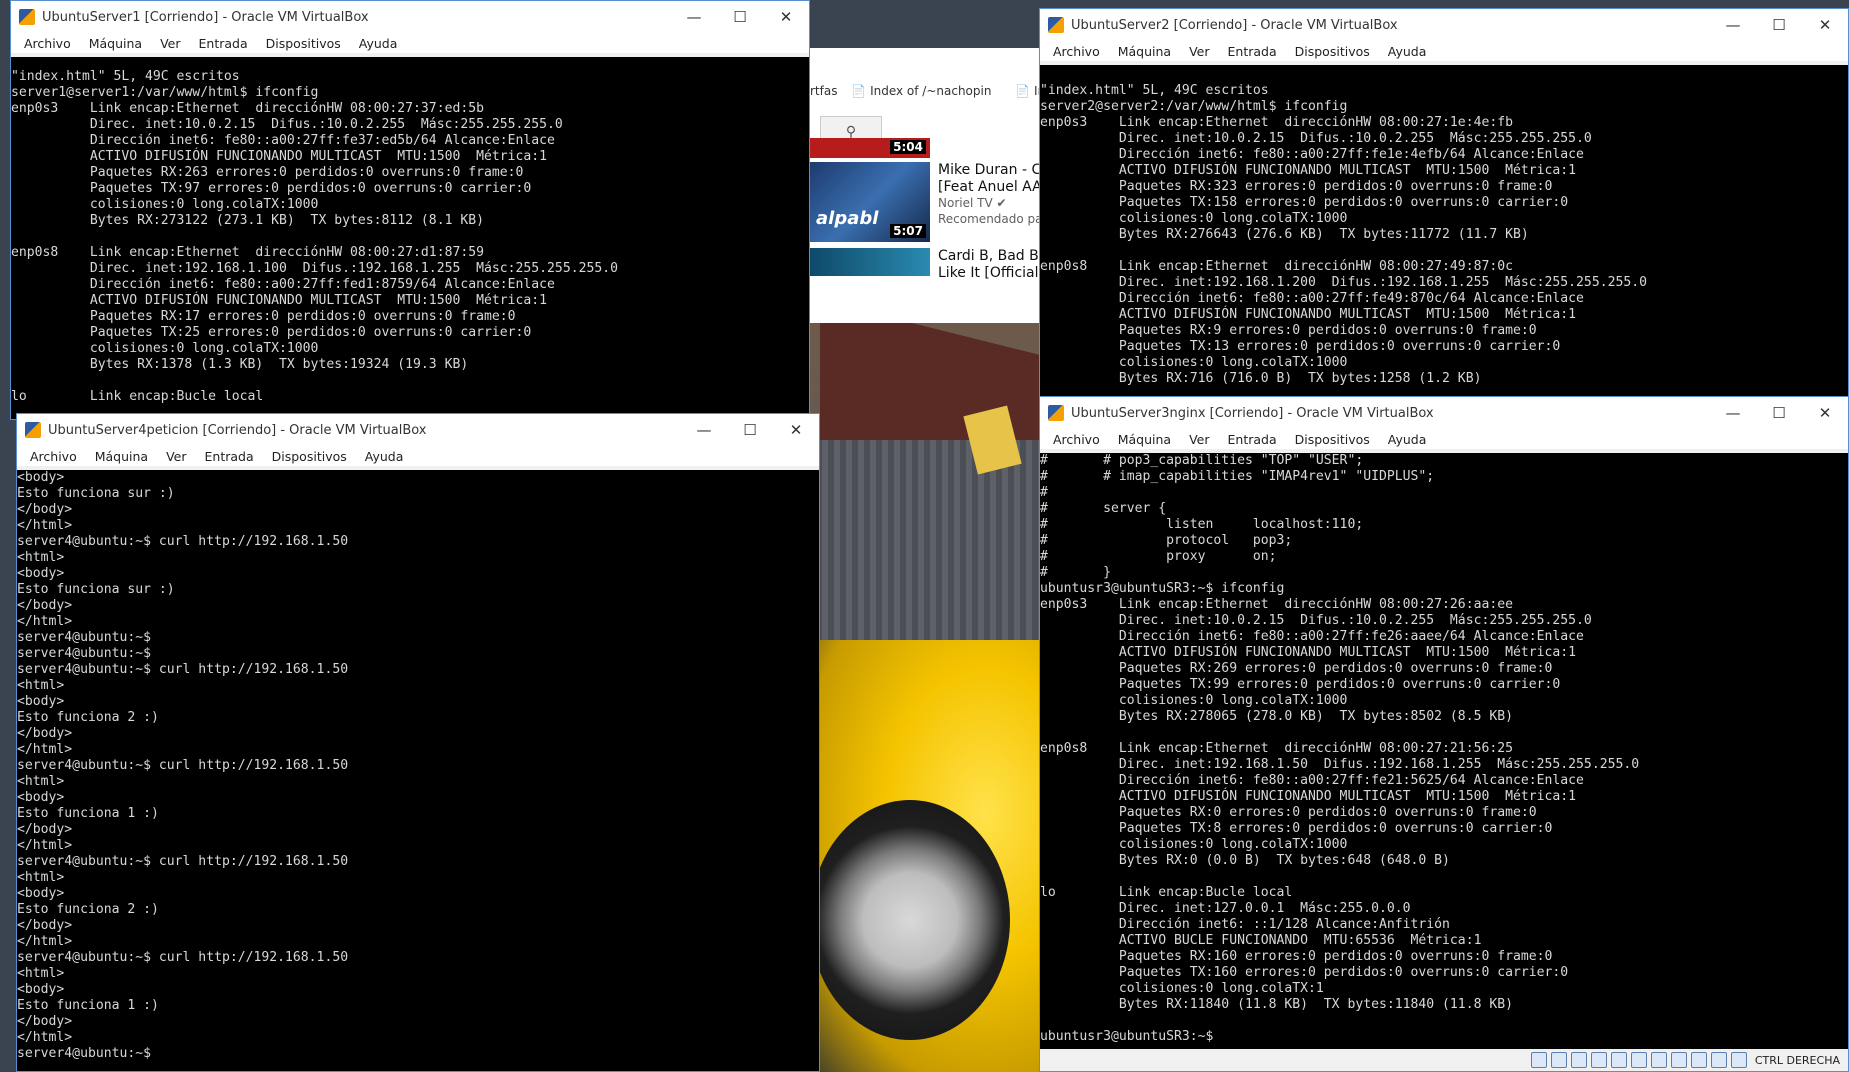  Describe the element at coordinates (823, 91) in the screenshot. I see `bookmark-item: rtfas` at that location.